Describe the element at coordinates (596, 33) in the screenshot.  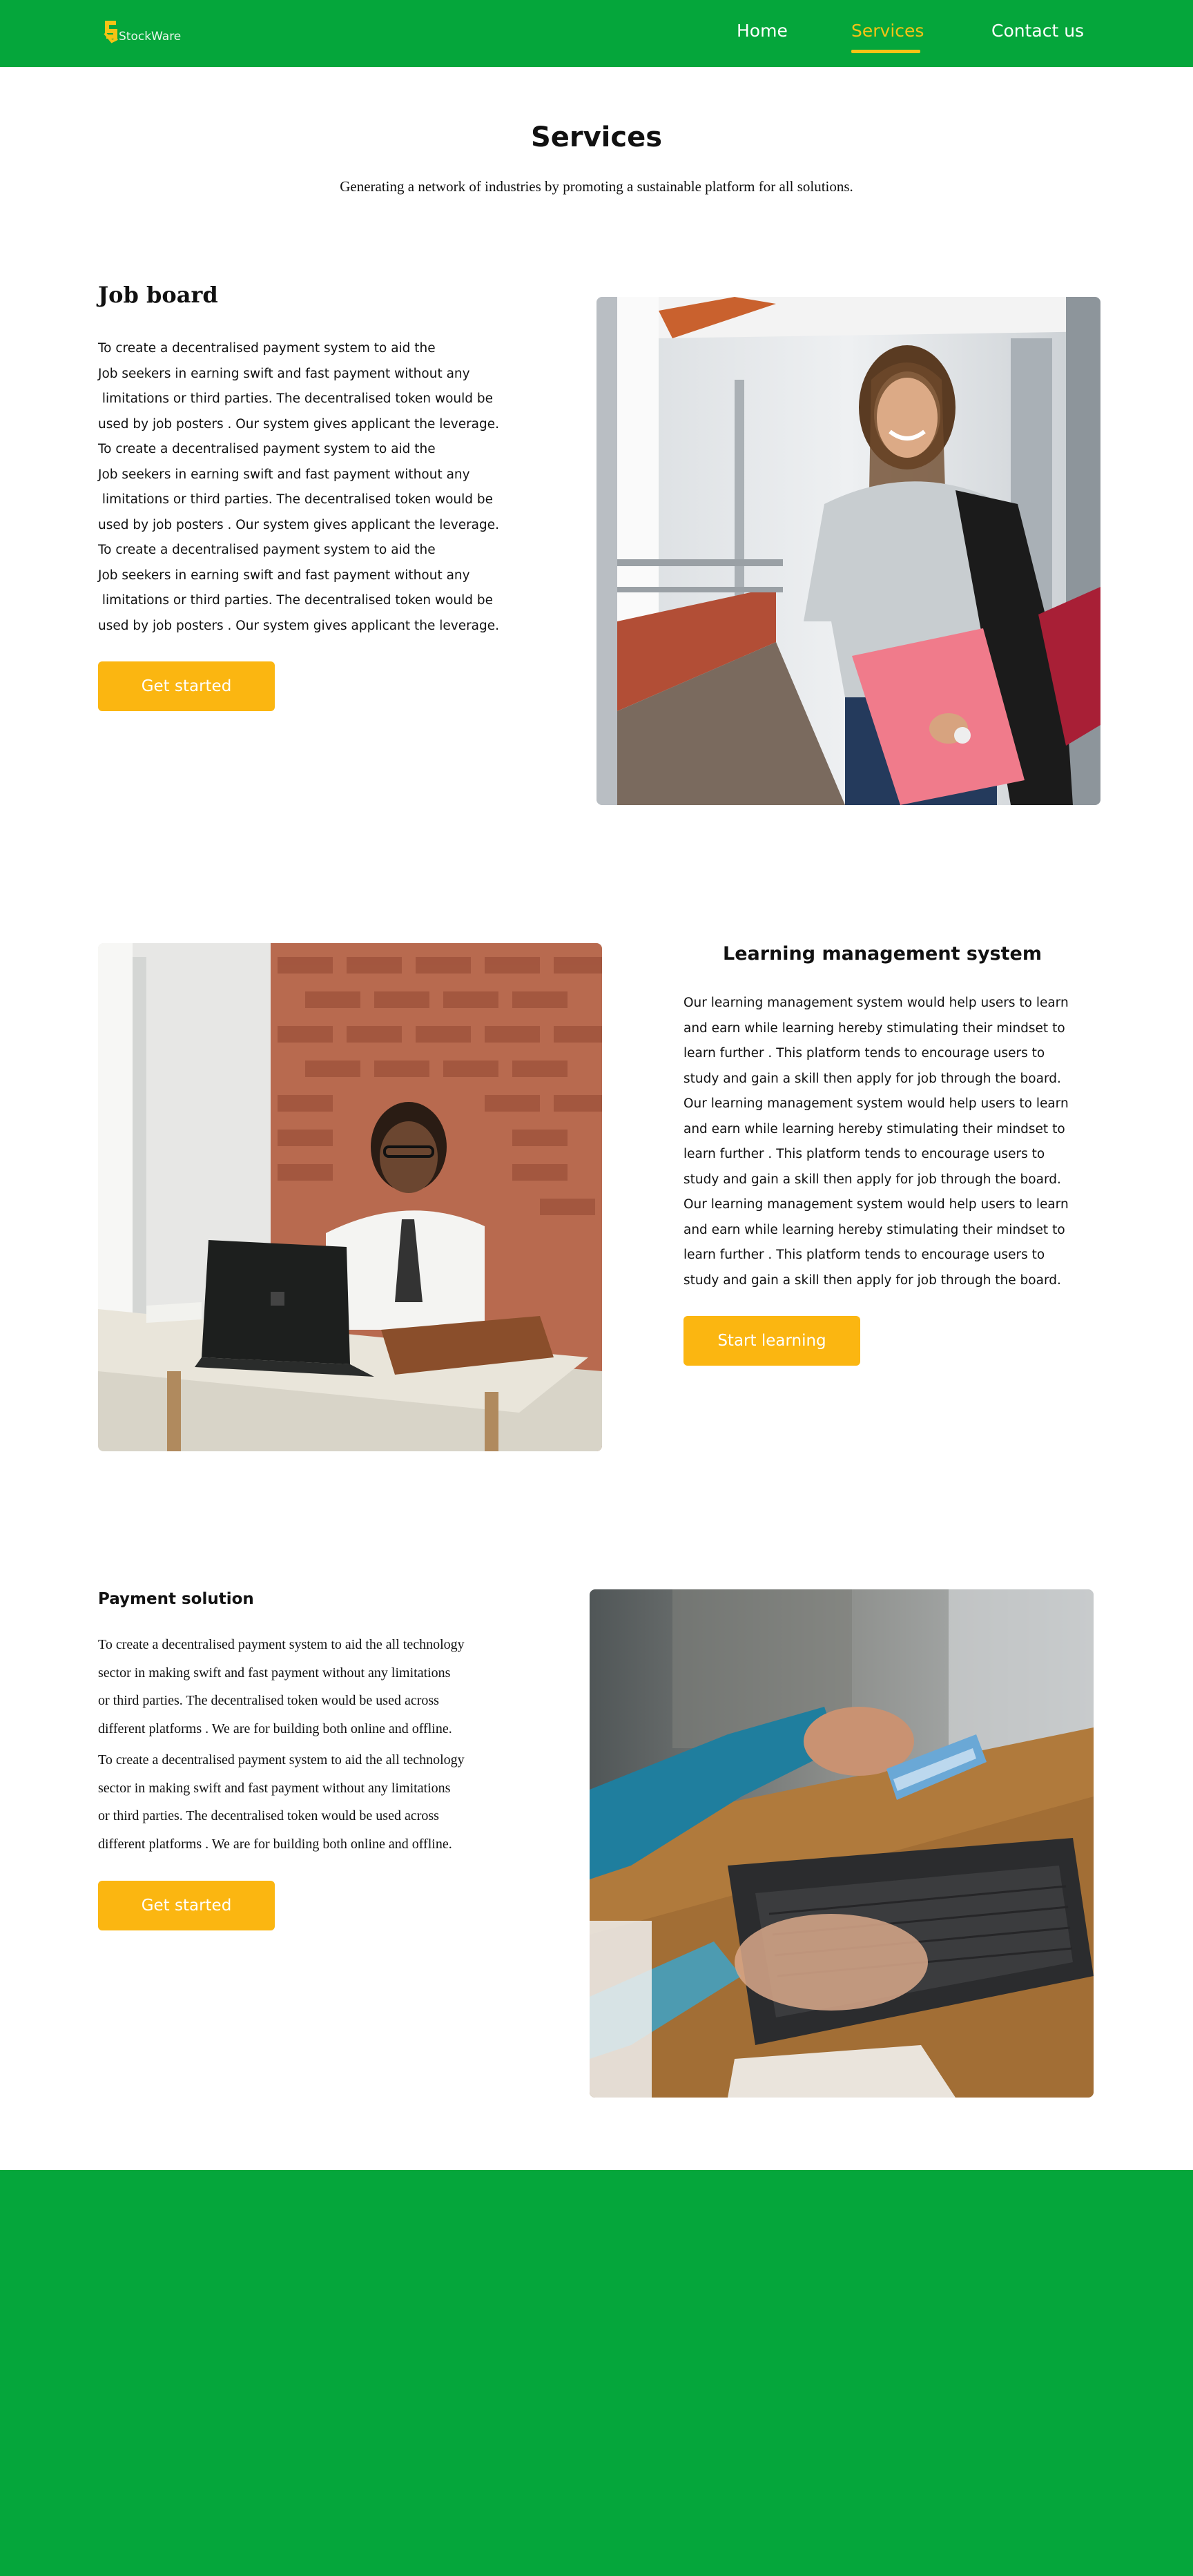
I see `top-navbar: StockWare Home Services Contact us` at that location.